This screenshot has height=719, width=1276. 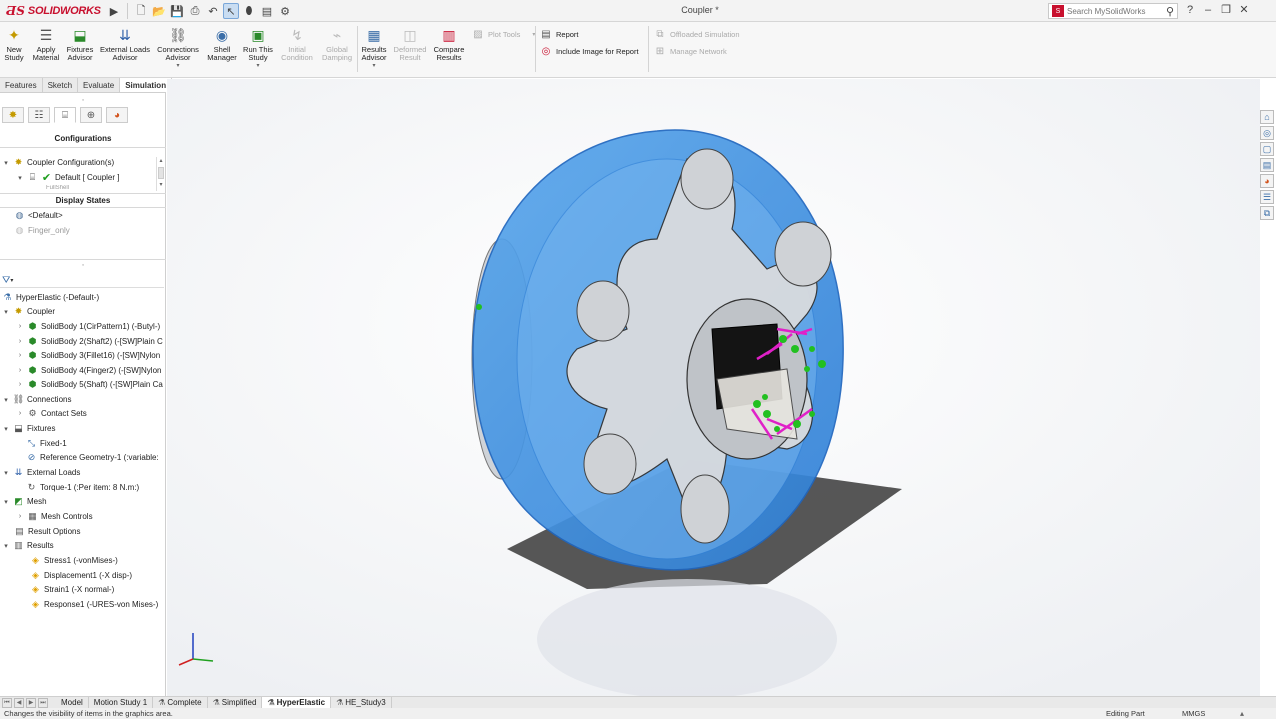 What do you see at coordinates (27, 545) in the screenshot?
I see `tree-results: ▾ ▥ Results` at bounding box center [27, 545].